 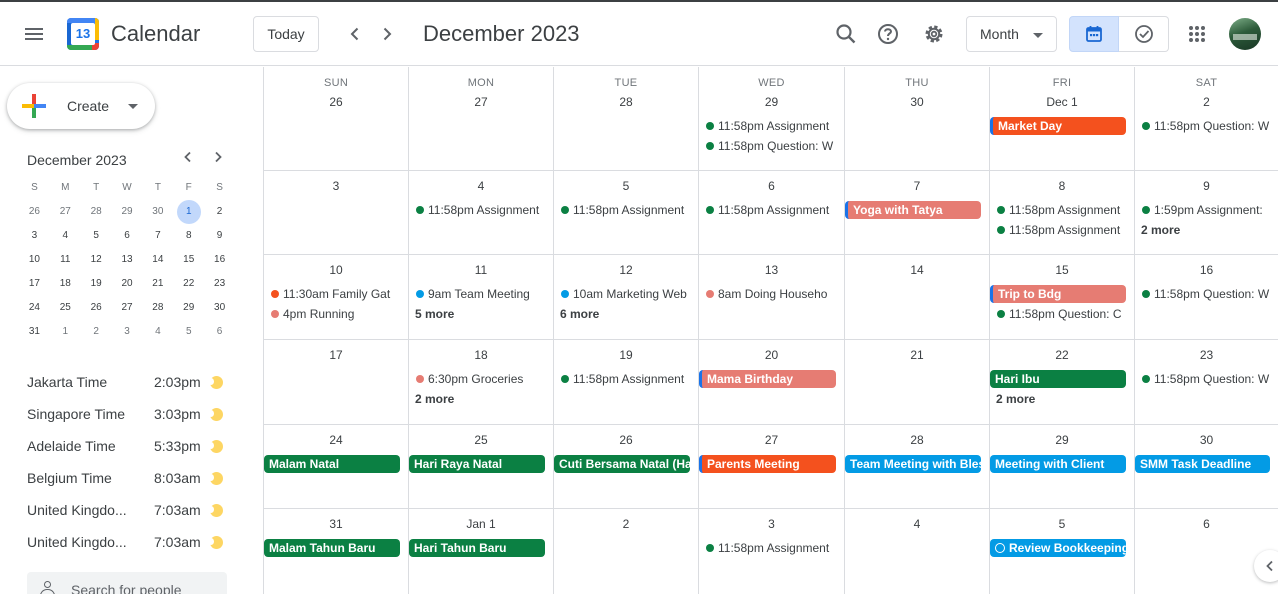 I want to click on all-day-event: Trip to Bdg, so click(x=1058, y=294).